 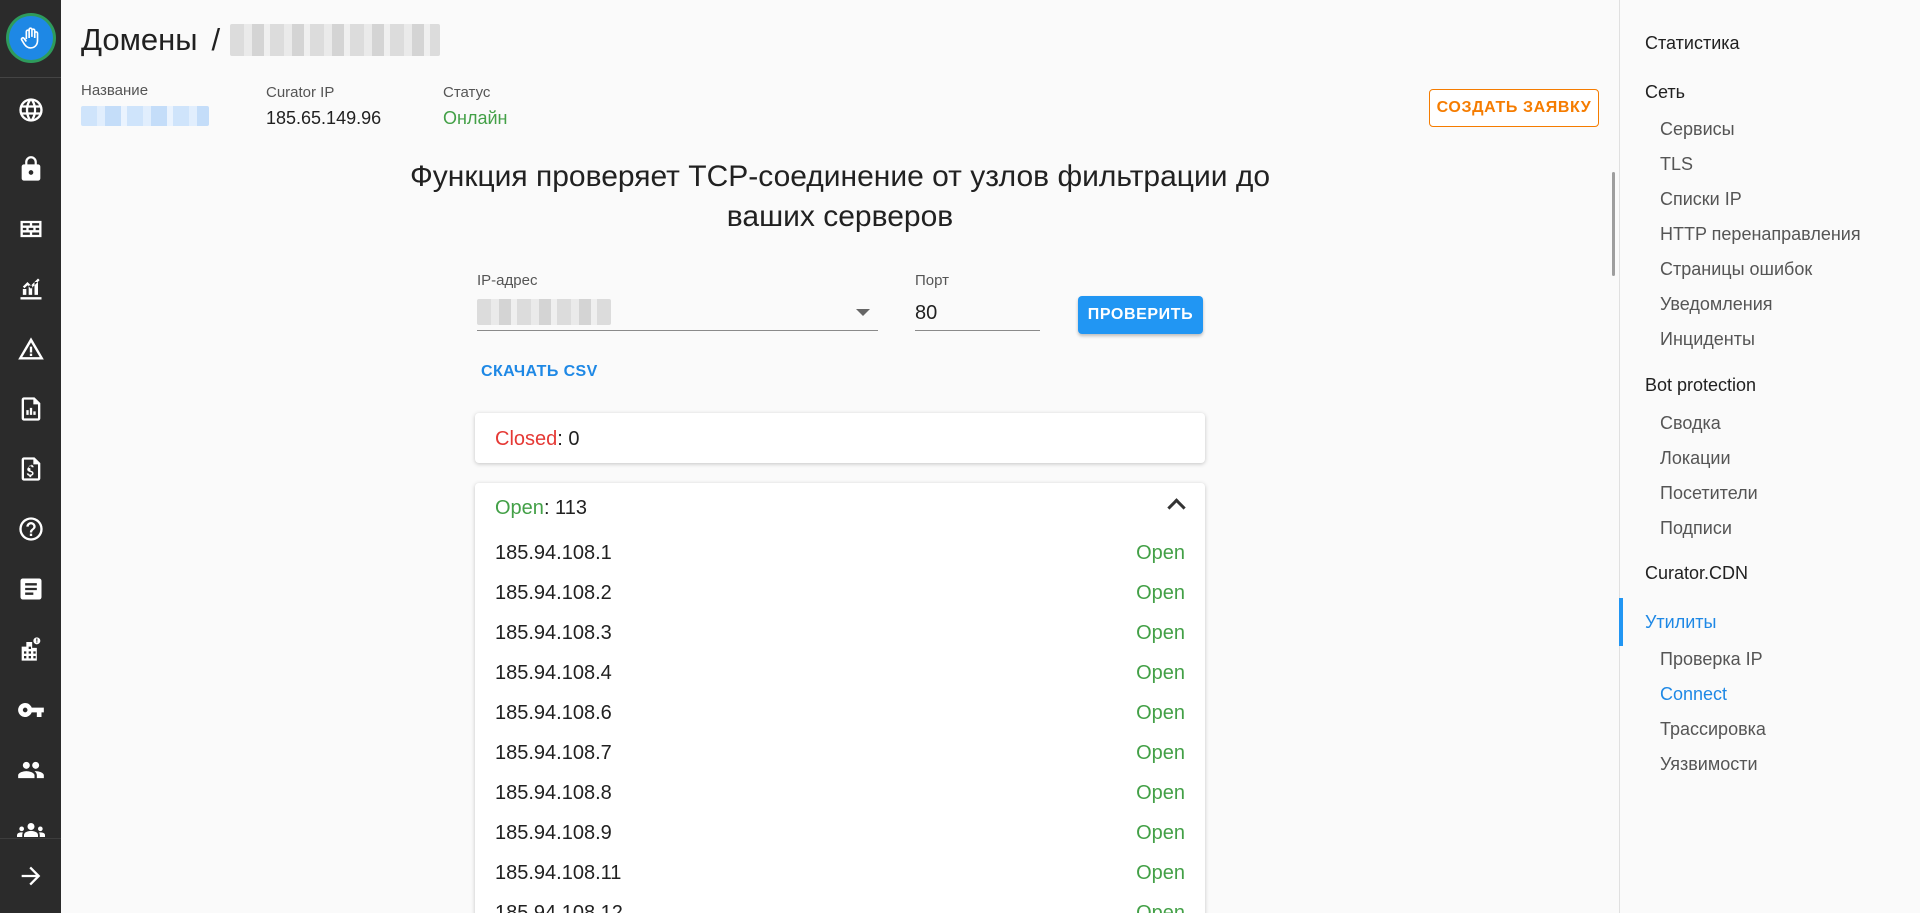 What do you see at coordinates (1514, 108) in the screenshot?
I see `create-request-button: СОЗДАТЬ ЗАЯВКУ` at bounding box center [1514, 108].